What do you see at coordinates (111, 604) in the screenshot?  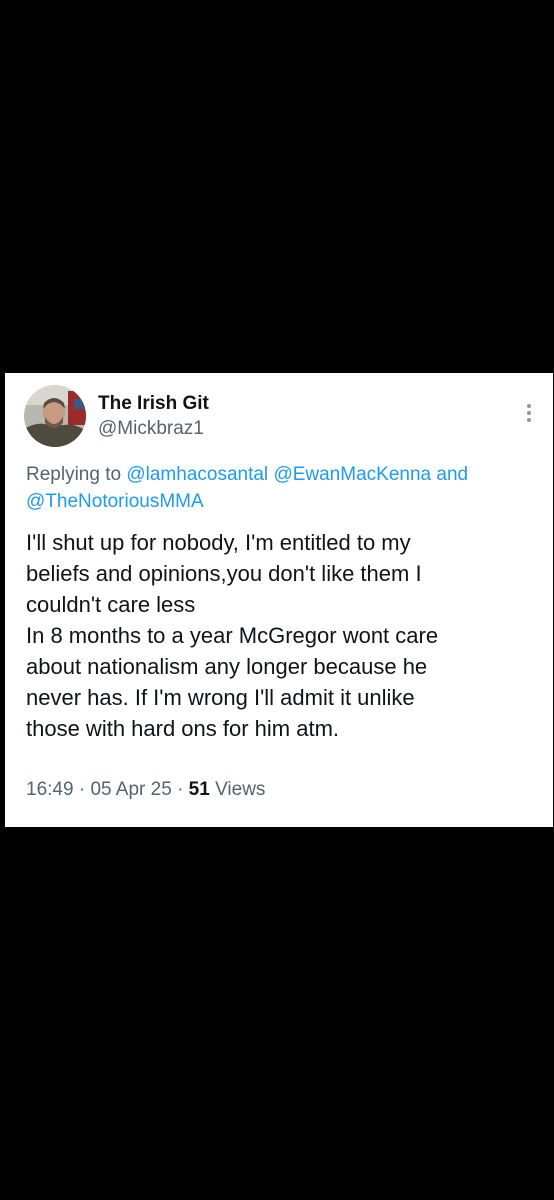 I see `tweet-text-line: couldn't care less` at bounding box center [111, 604].